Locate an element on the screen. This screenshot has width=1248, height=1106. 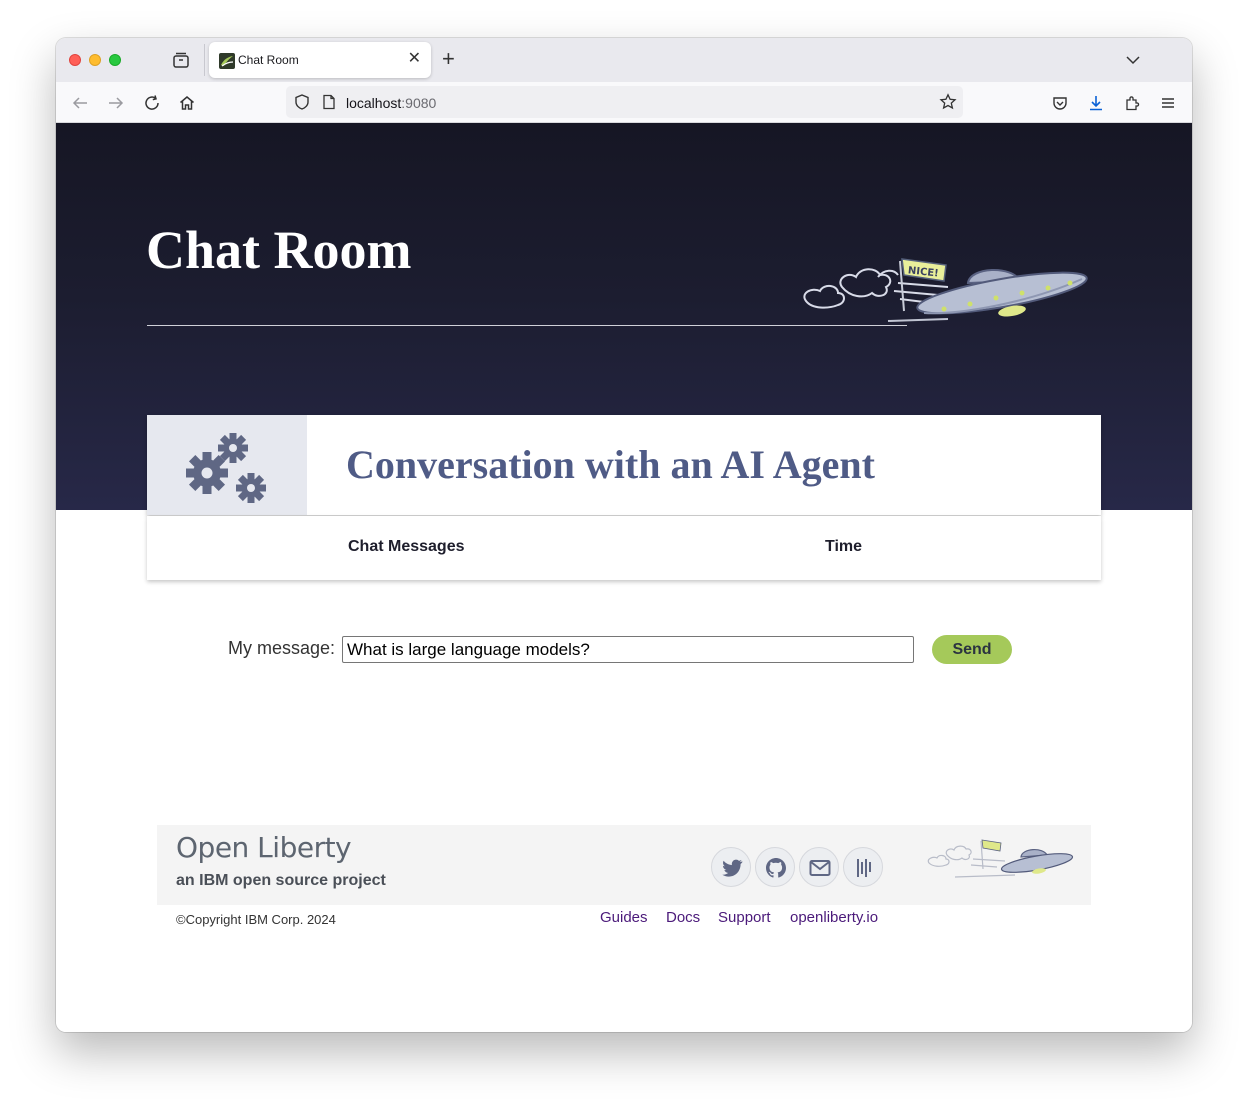
new-tab-button: + is located at coordinates (448, 59).